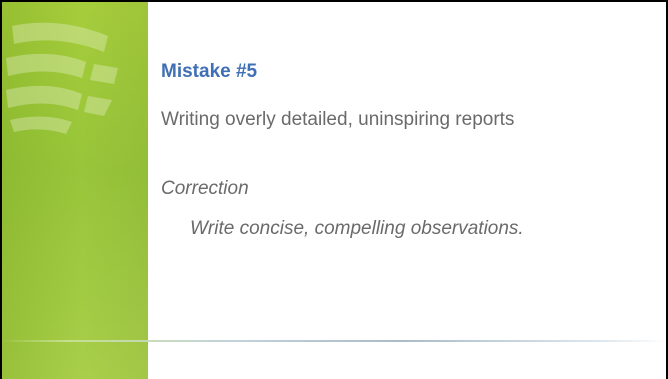 The width and height of the screenshot is (668, 379). I want to click on correction-heading: Correction, so click(205, 188).